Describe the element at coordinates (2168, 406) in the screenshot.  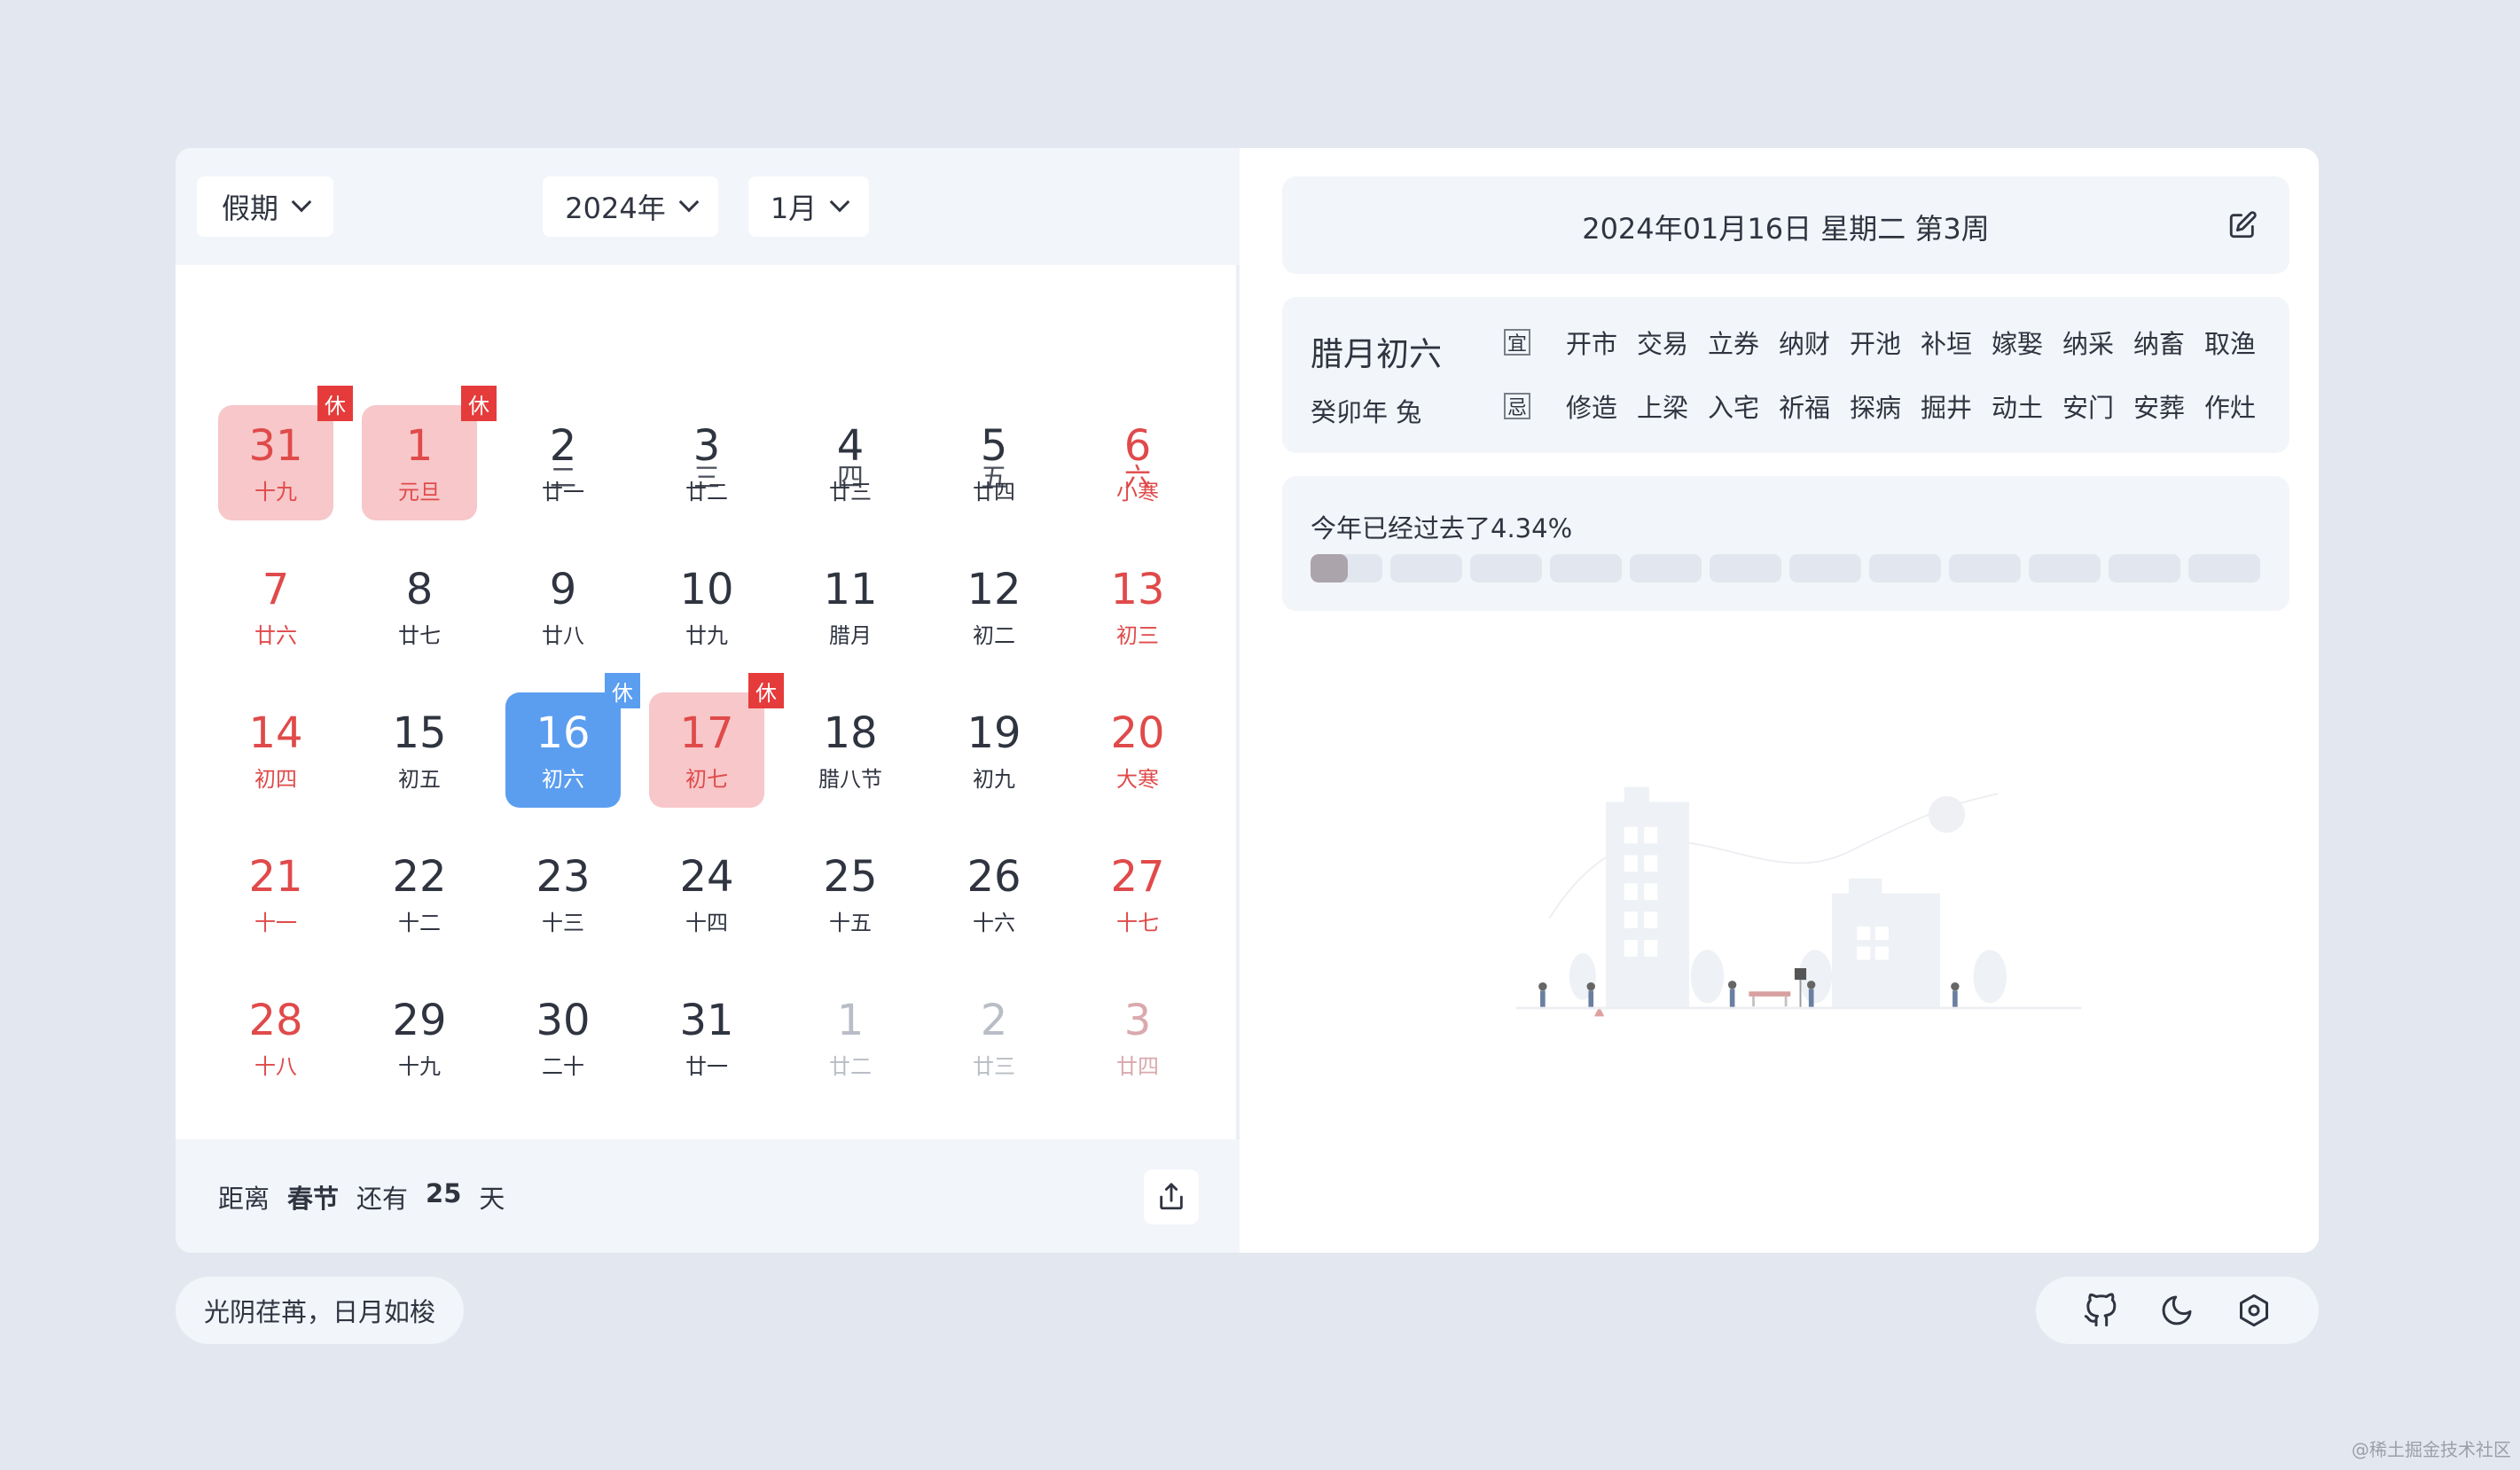
I see `ji-item: 安葬` at that location.